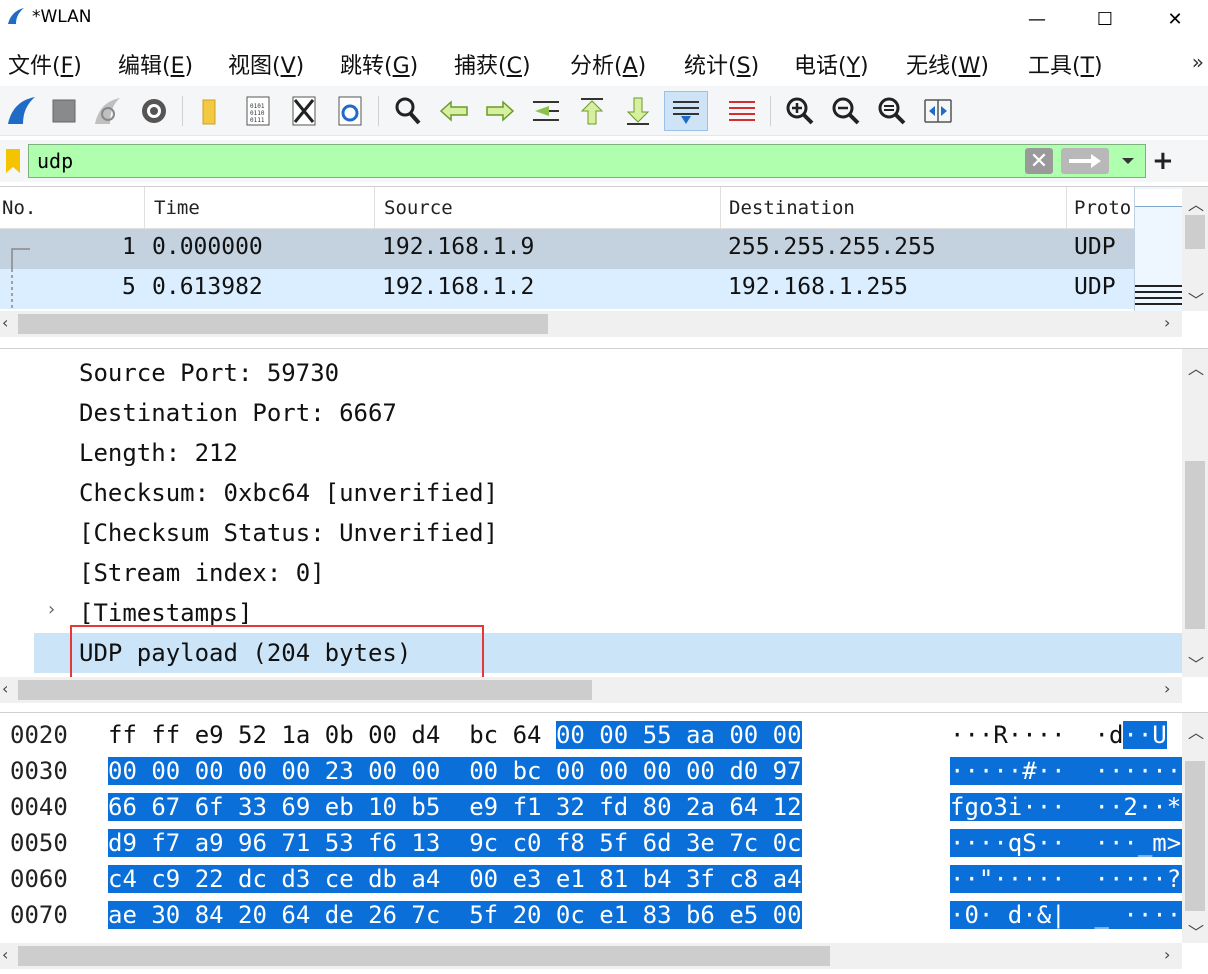 Image resolution: width=1208 pixels, height=974 pixels. Describe the element at coordinates (546, 111) in the screenshot. I see `go-to-packet-icon` at that location.